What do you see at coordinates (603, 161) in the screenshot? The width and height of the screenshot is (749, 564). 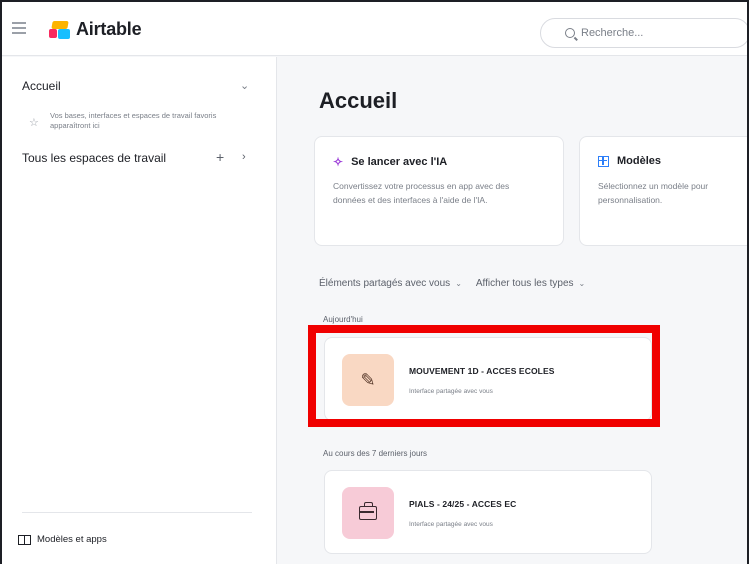 I see `grid-icon` at bounding box center [603, 161].